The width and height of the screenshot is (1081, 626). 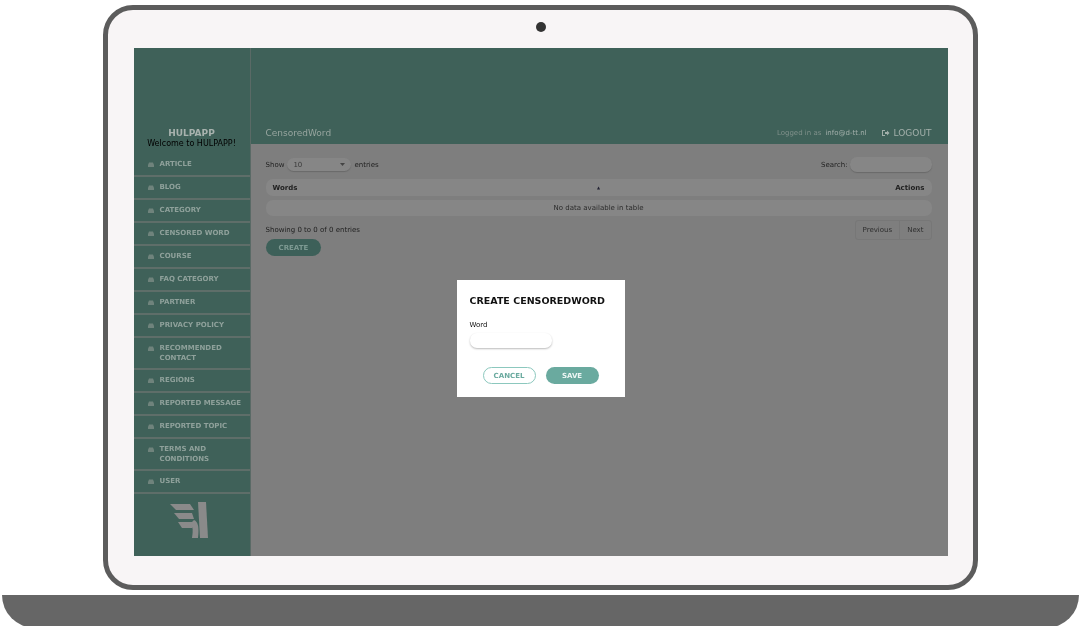 What do you see at coordinates (510, 340) in the screenshot?
I see `input-field` at bounding box center [510, 340].